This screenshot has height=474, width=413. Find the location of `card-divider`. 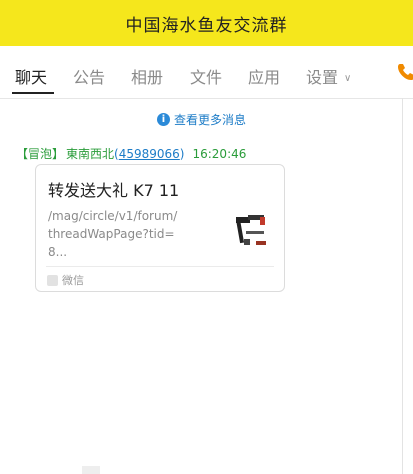

card-divider is located at coordinates (160, 266).